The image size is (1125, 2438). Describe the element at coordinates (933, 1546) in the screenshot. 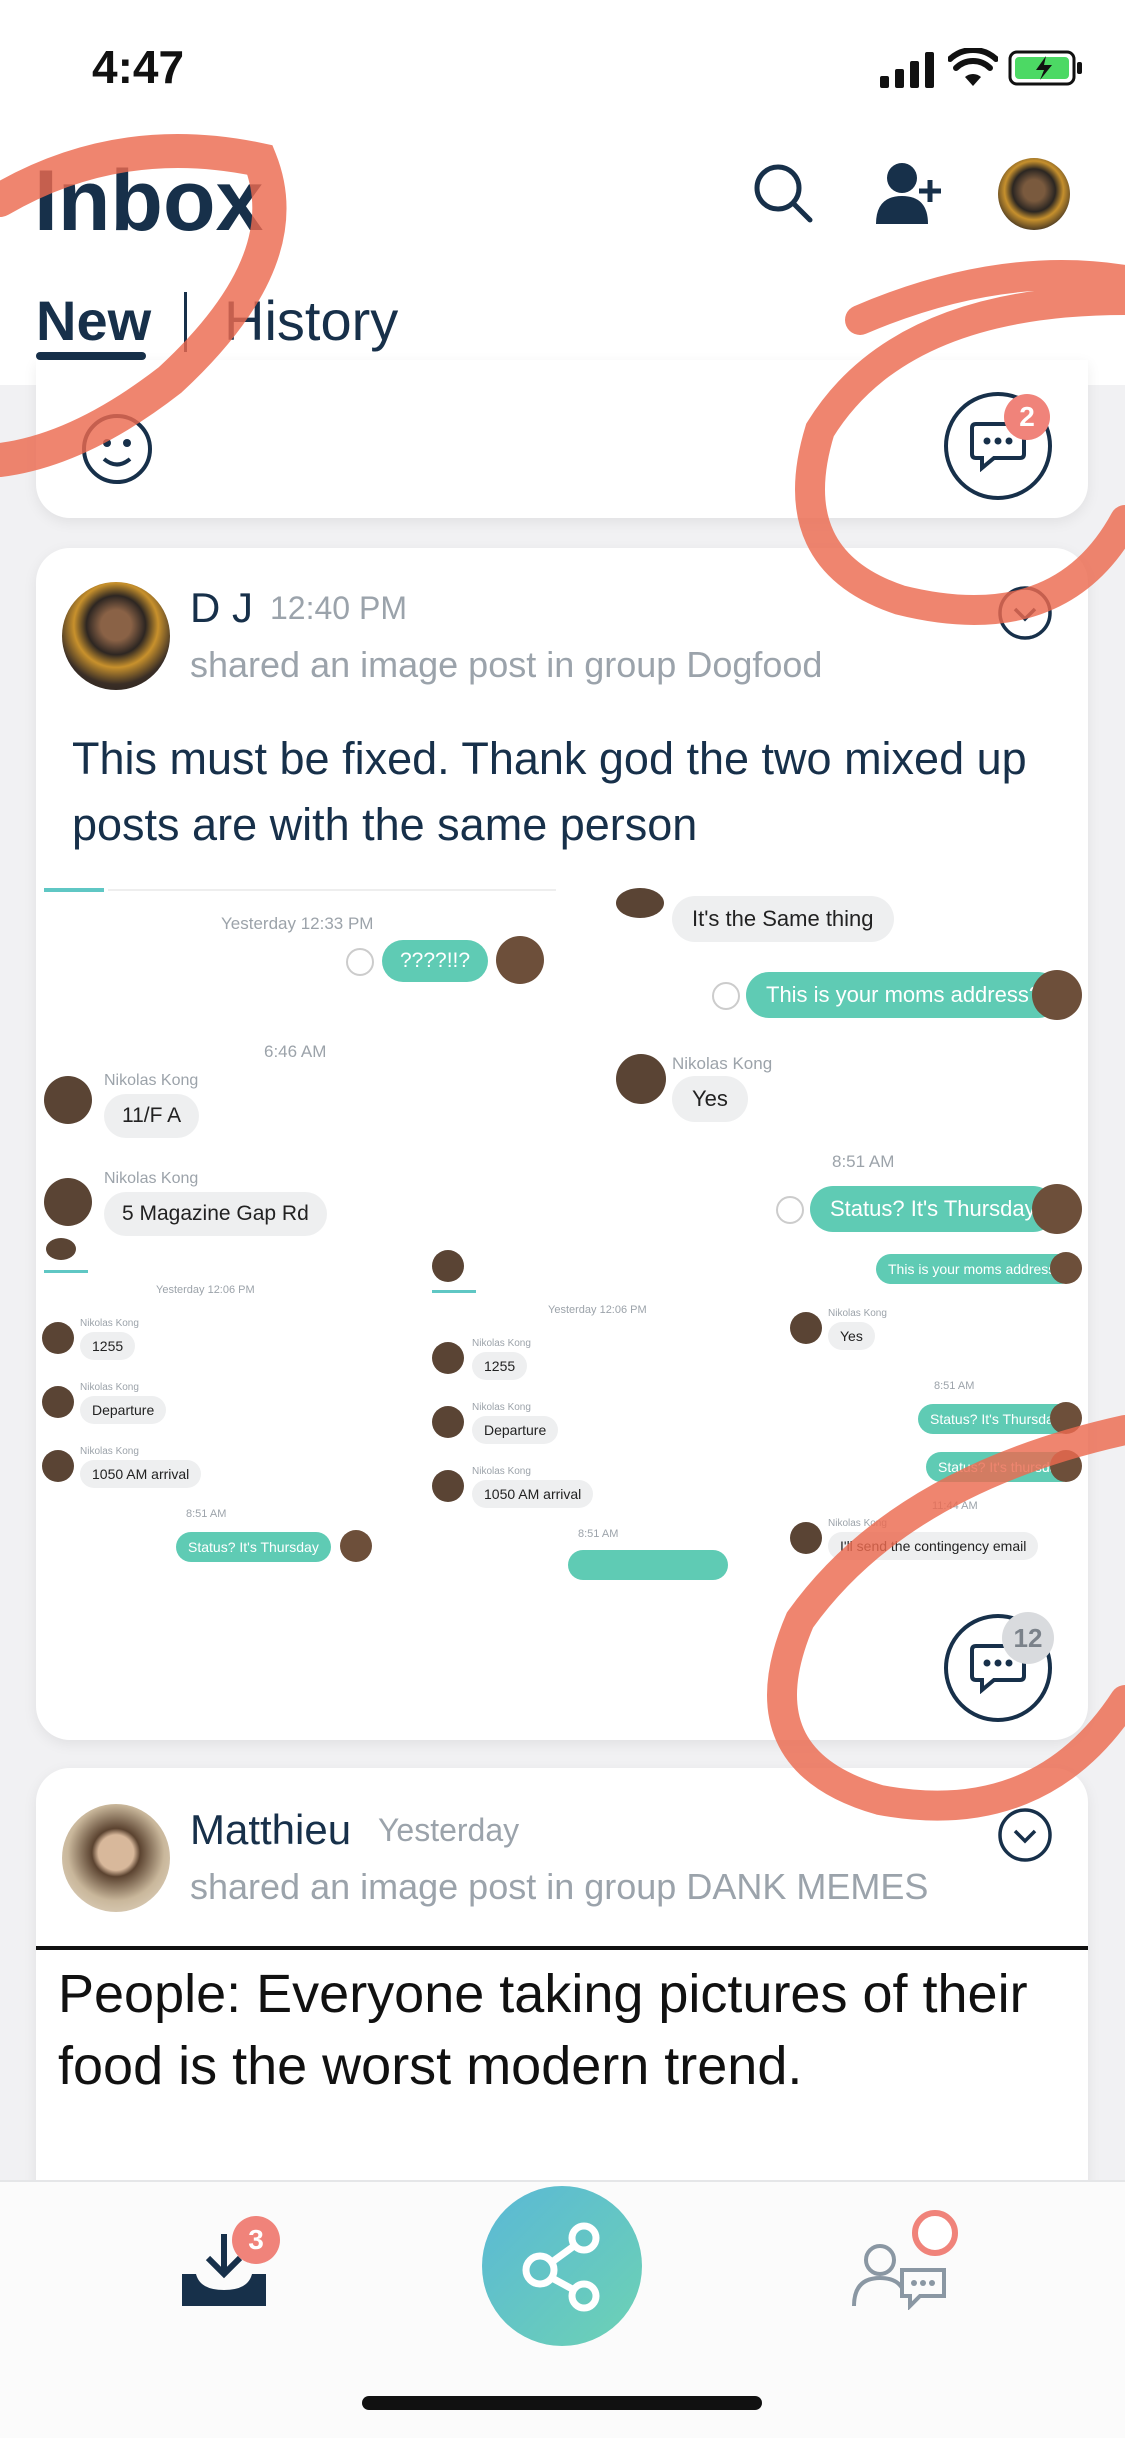

I see `chat-bubble: I'll send the contingency email` at that location.